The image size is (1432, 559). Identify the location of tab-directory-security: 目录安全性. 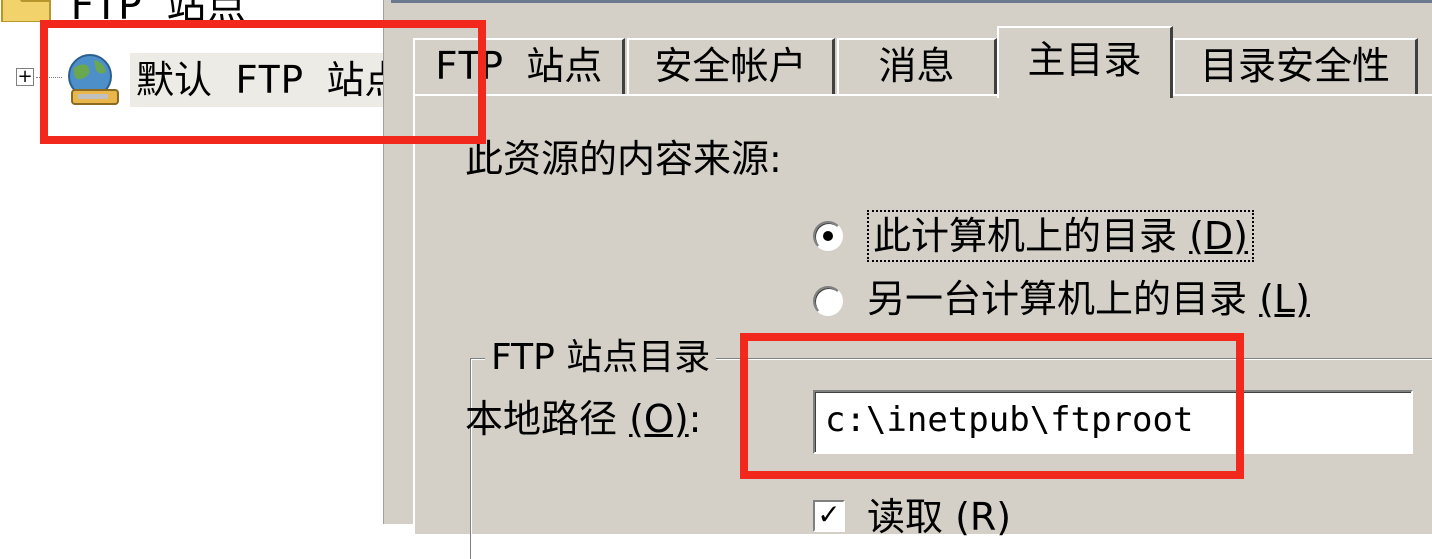
(1295, 66).